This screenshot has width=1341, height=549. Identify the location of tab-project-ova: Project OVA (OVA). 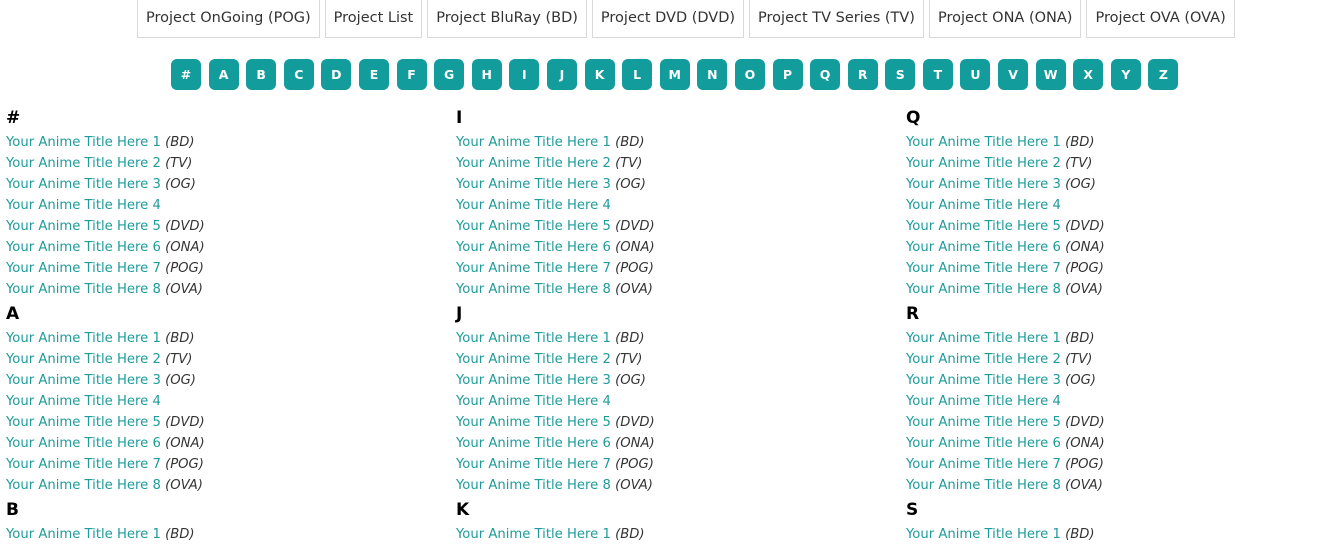
(1160, 19).